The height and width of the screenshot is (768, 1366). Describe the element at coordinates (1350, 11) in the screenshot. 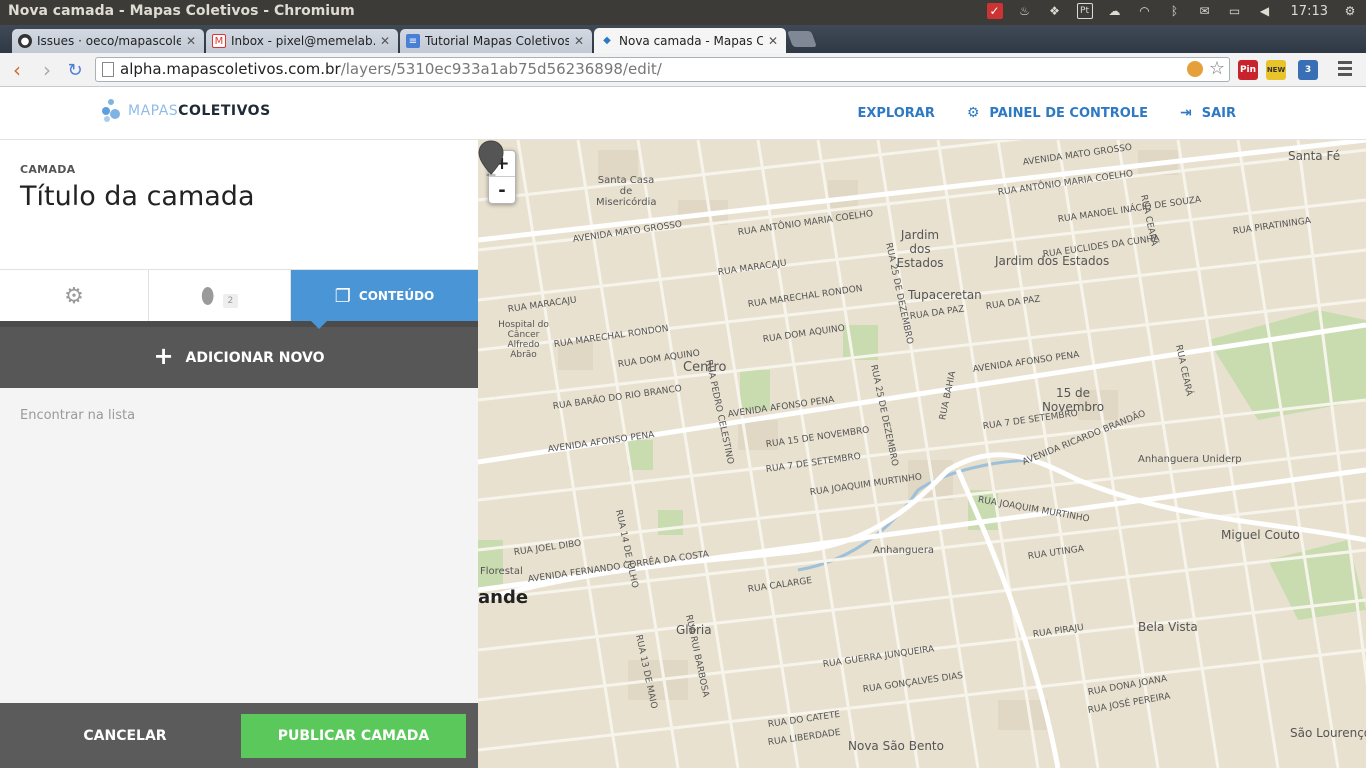

I see `power-gear-icon: ⚙` at that location.